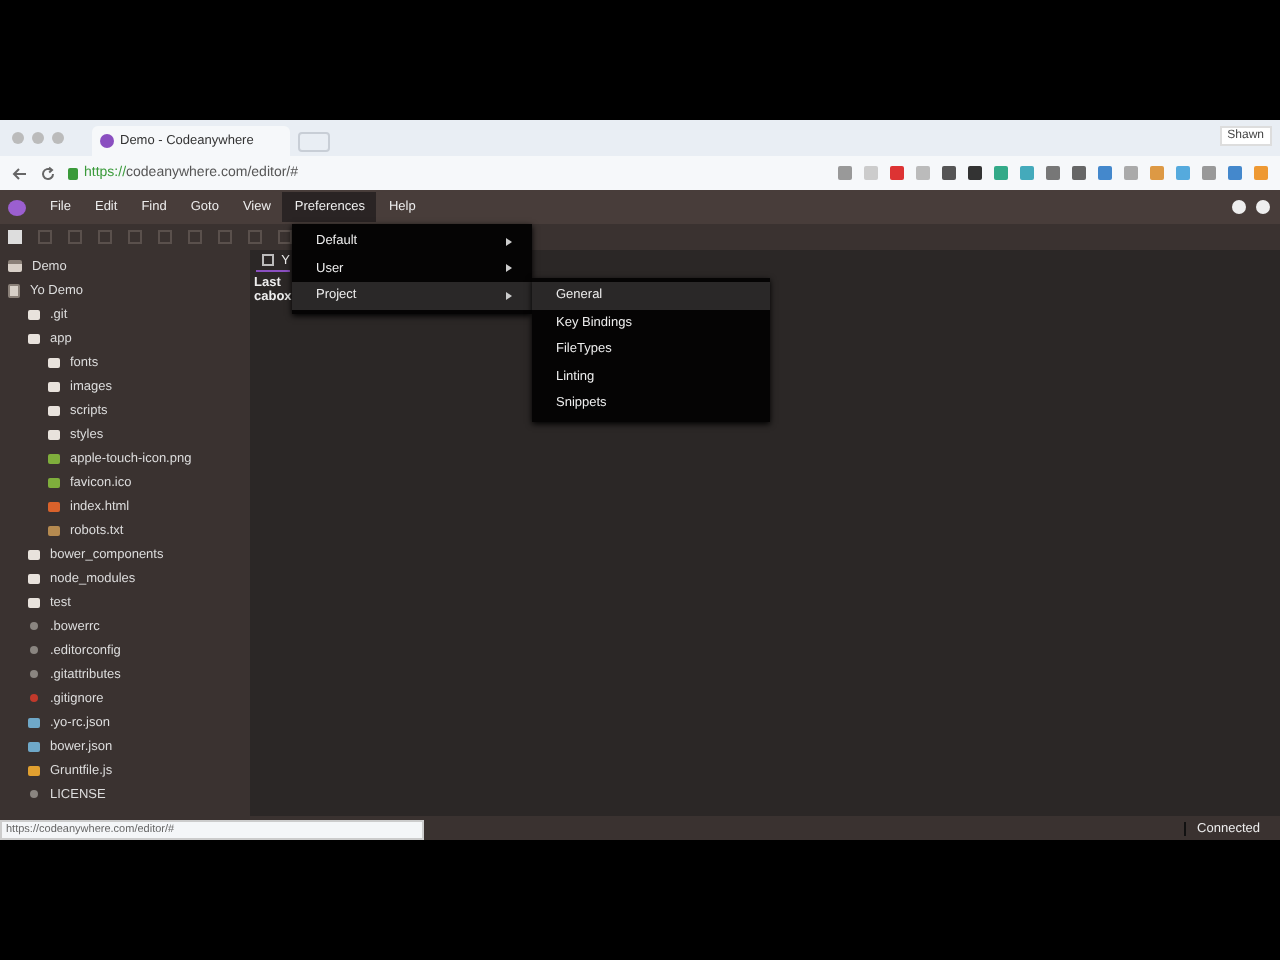  What do you see at coordinates (73, 173) in the screenshot?
I see `lock-icon` at bounding box center [73, 173].